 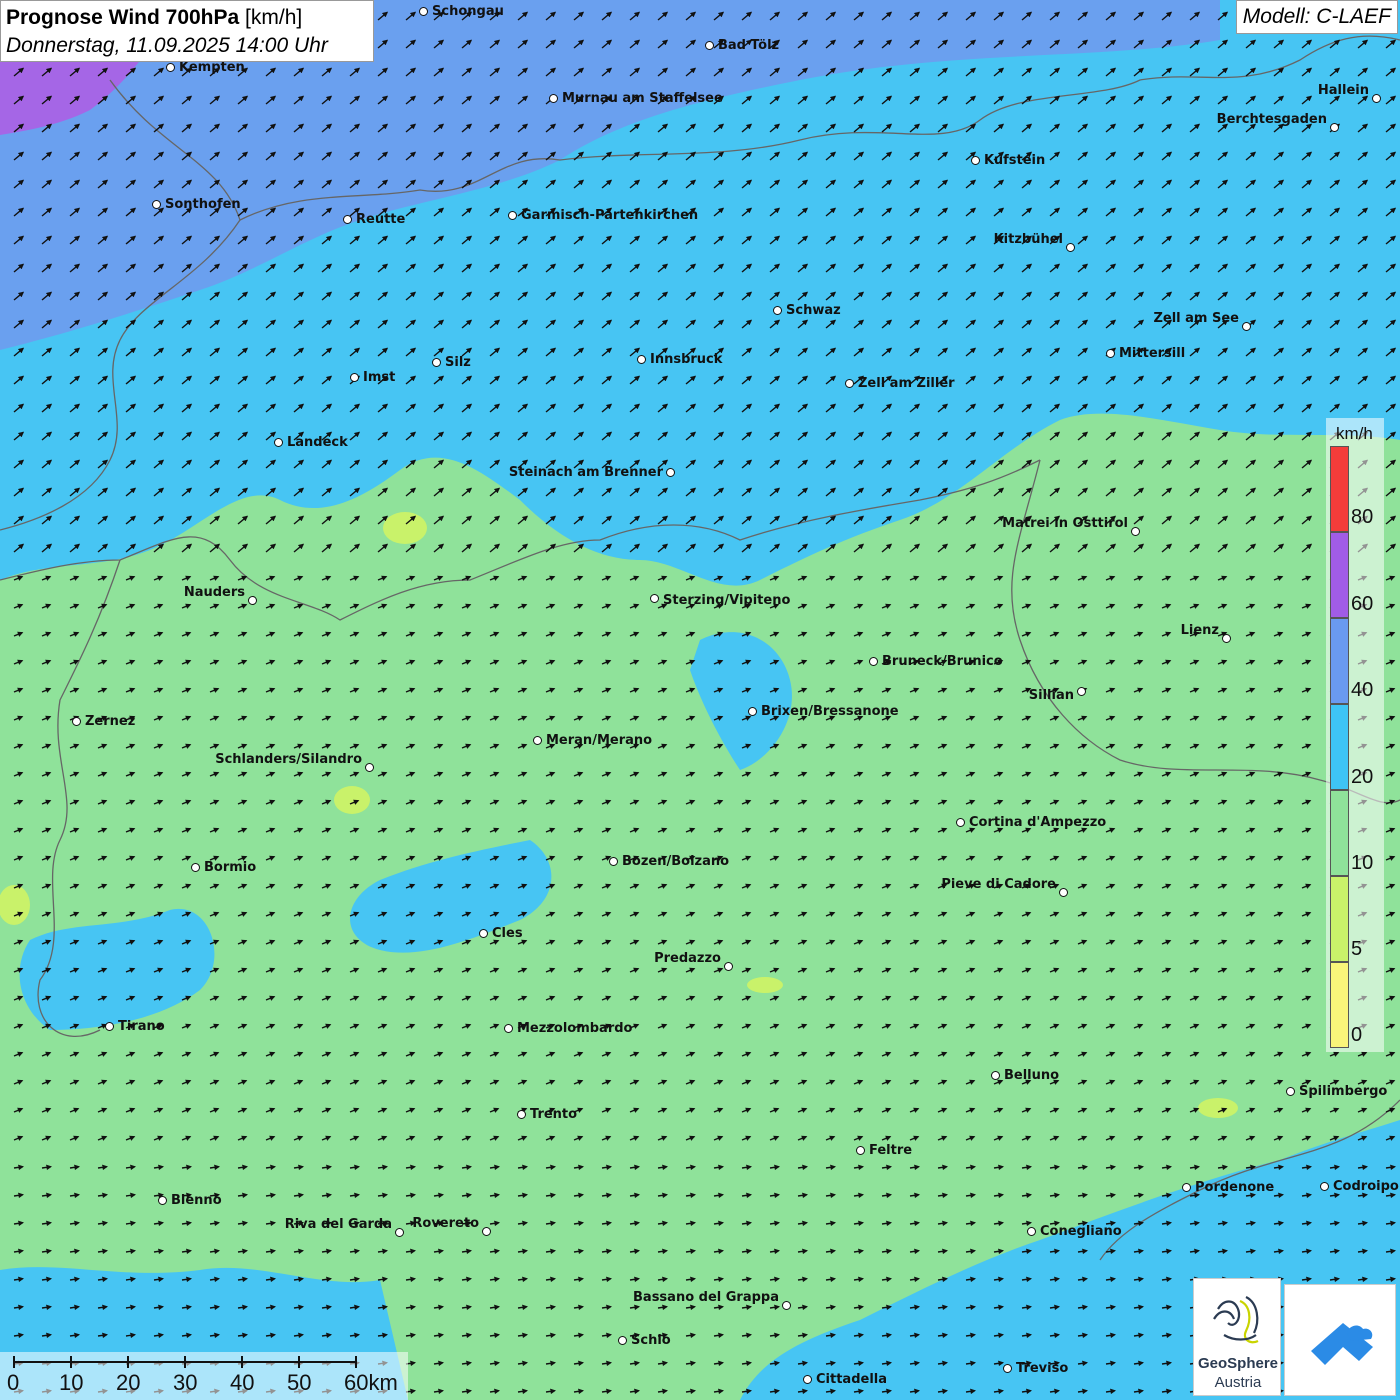 What do you see at coordinates (1362, 777) in the screenshot?
I see `legend-label: 20` at bounding box center [1362, 777].